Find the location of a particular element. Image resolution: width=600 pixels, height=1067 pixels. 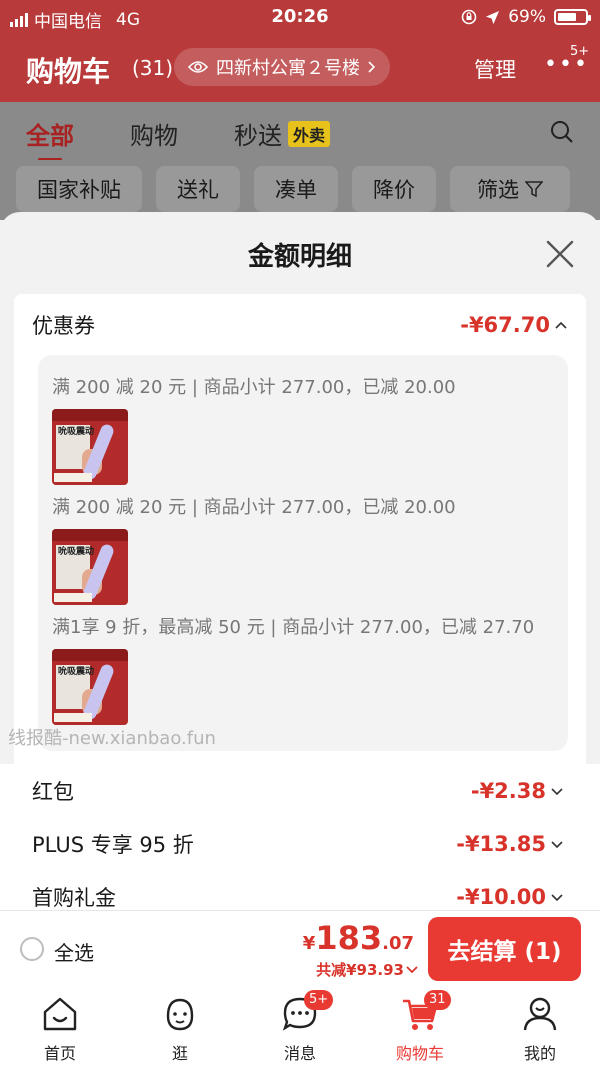

tabbar-cart-label: 购物车 is located at coordinates (419, 1053).